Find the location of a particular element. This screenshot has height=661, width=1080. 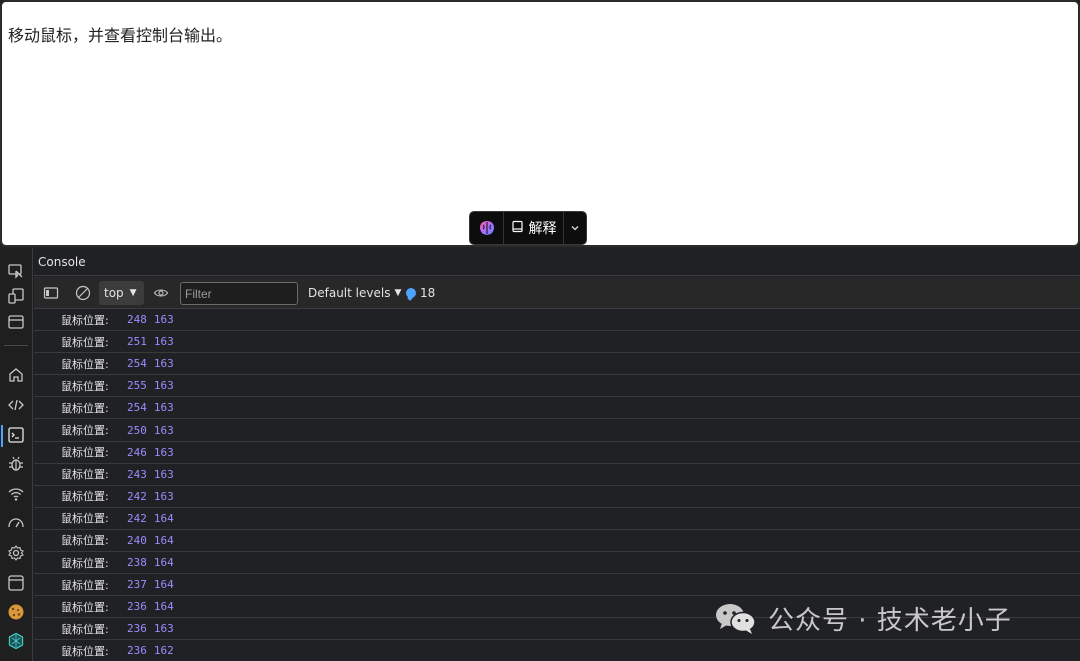

message-count: 18 is located at coordinates (428, 293).